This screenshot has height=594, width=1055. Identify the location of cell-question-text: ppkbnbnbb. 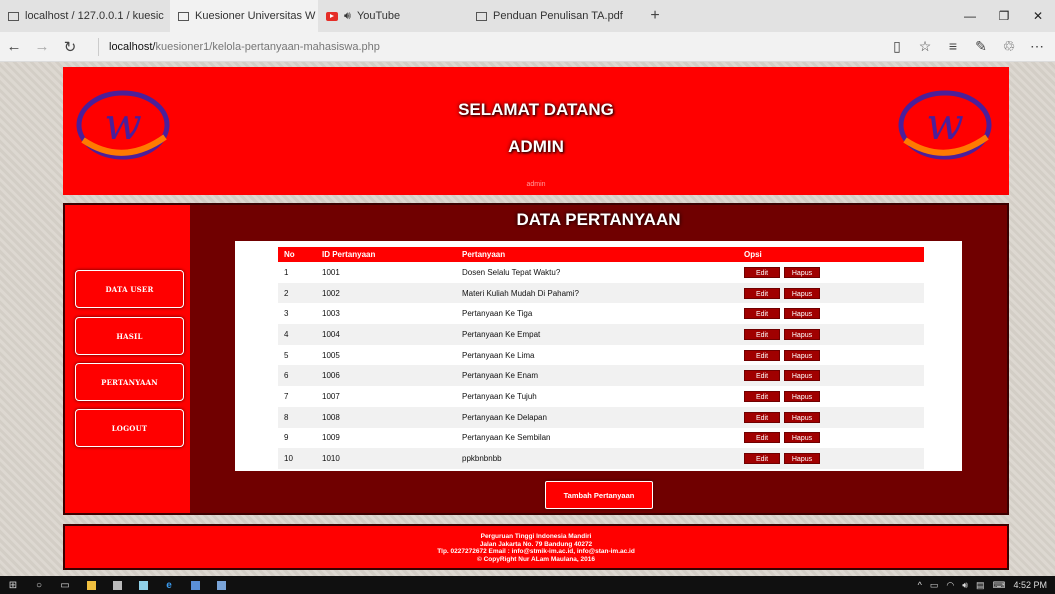
(597, 458).